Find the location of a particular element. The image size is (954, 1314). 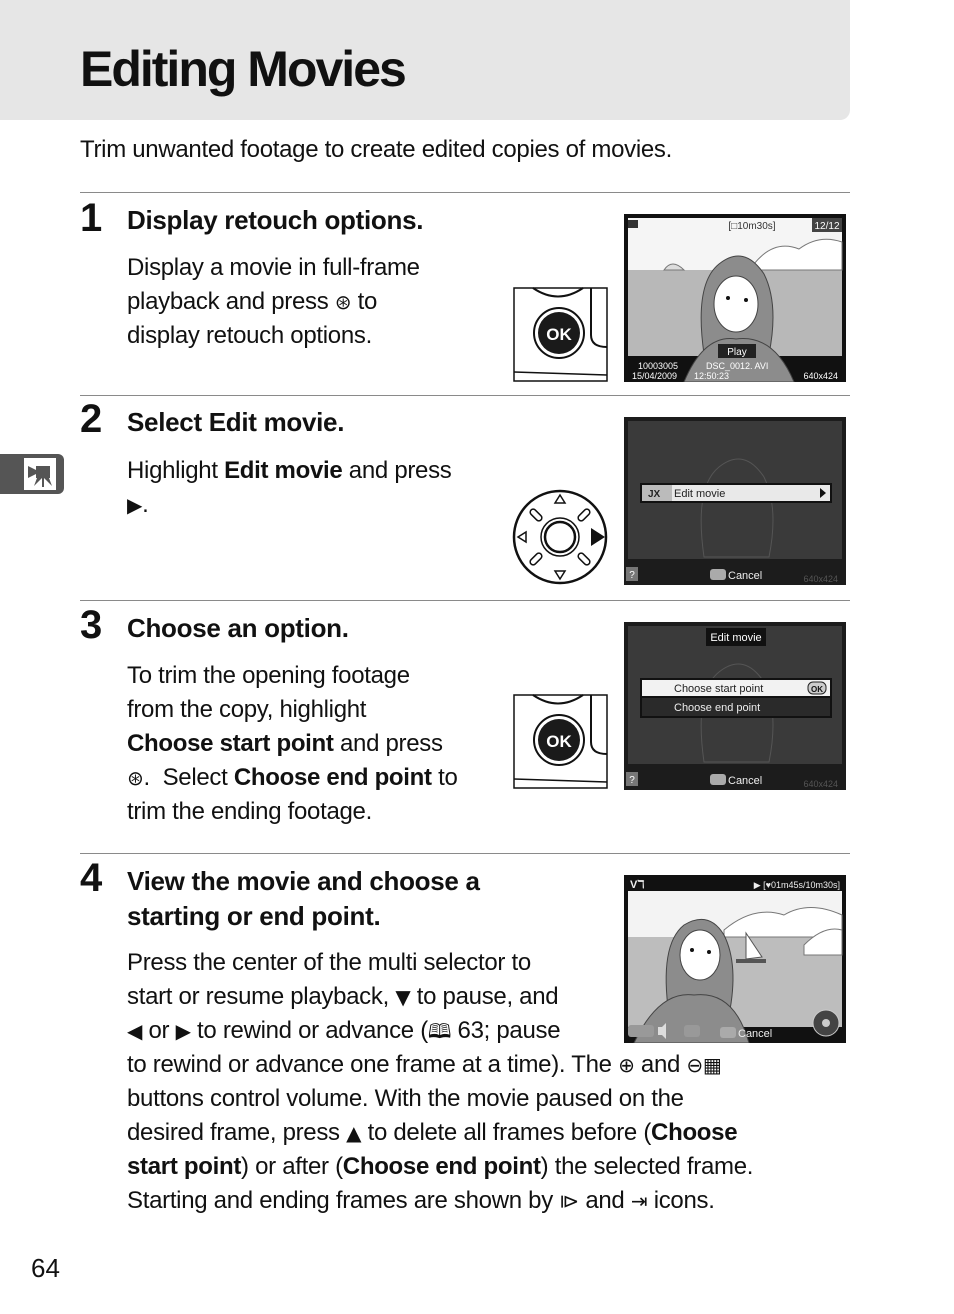

text: to pause, and is located at coordinates (484, 996).